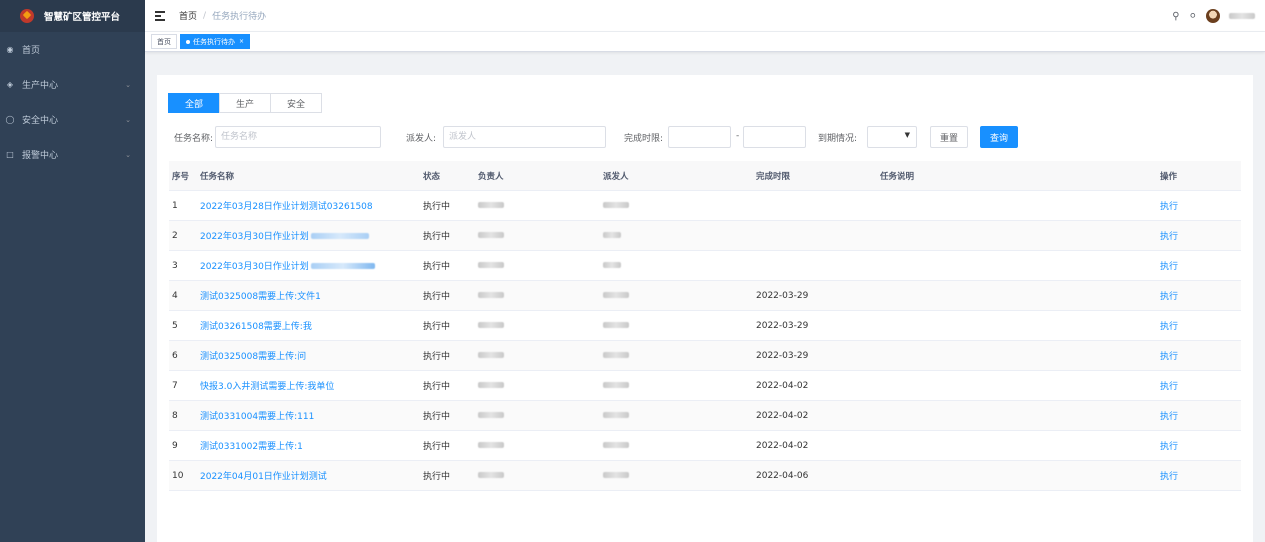 The image size is (1265, 542). Describe the element at coordinates (161, 15) in the screenshot. I see `menu-toggle-icon` at that location.